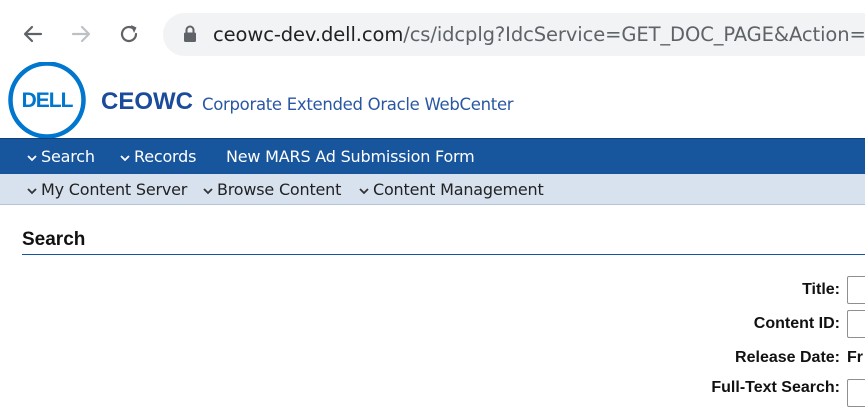 Image resolution: width=865 pixels, height=418 pixels. I want to click on dell-logo: DELL, so click(47, 100).